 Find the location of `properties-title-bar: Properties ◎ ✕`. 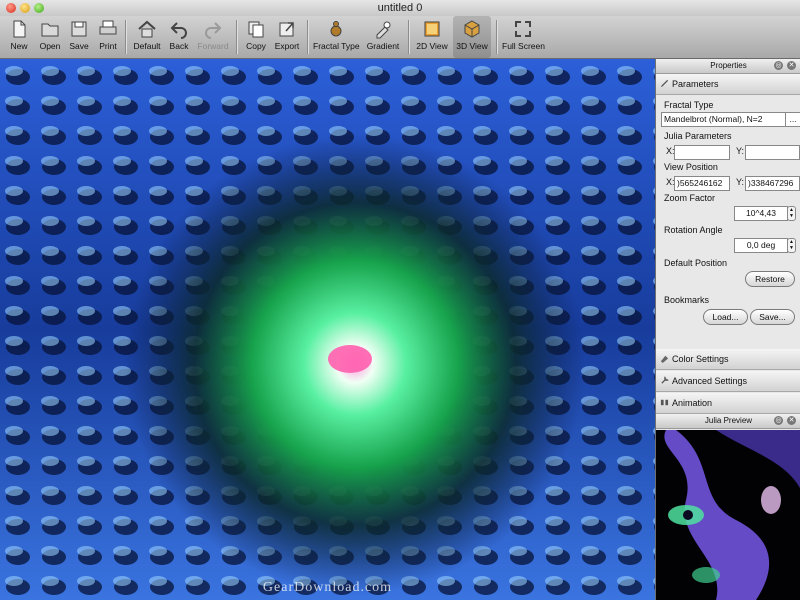

properties-title-bar: Properties ◎ ✕ is located at coordinates (728, 66).